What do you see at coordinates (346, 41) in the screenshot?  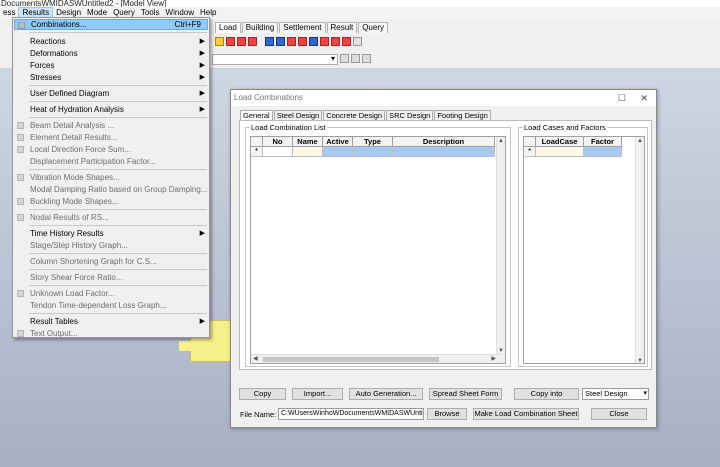 I see `contour-icon` at bounding box center [346, 41].